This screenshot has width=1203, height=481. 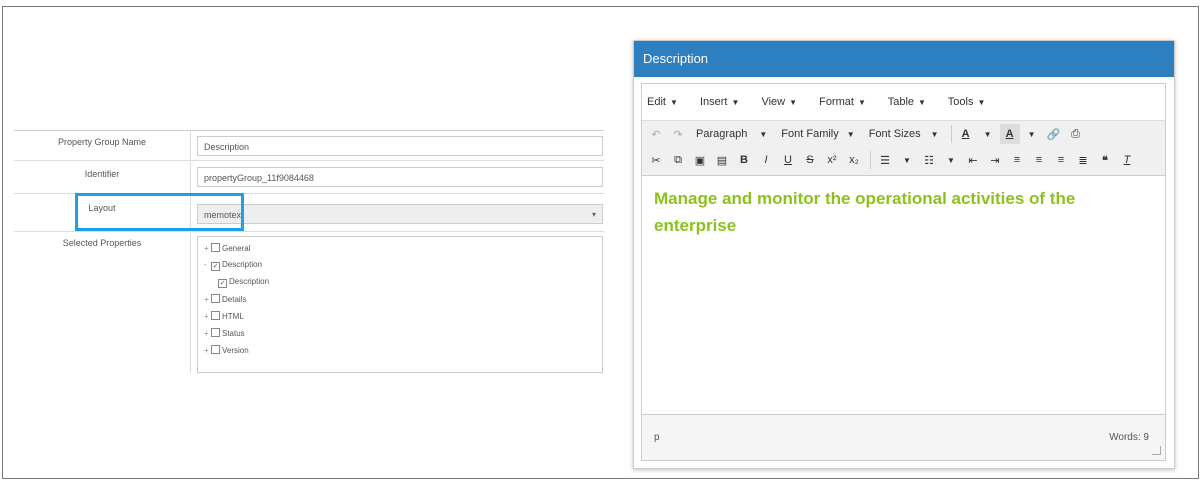 What do you see at coordinates (678, 134) in the screenshot?
I see `redo-icon: ↷` at bounding box center [678, 134].